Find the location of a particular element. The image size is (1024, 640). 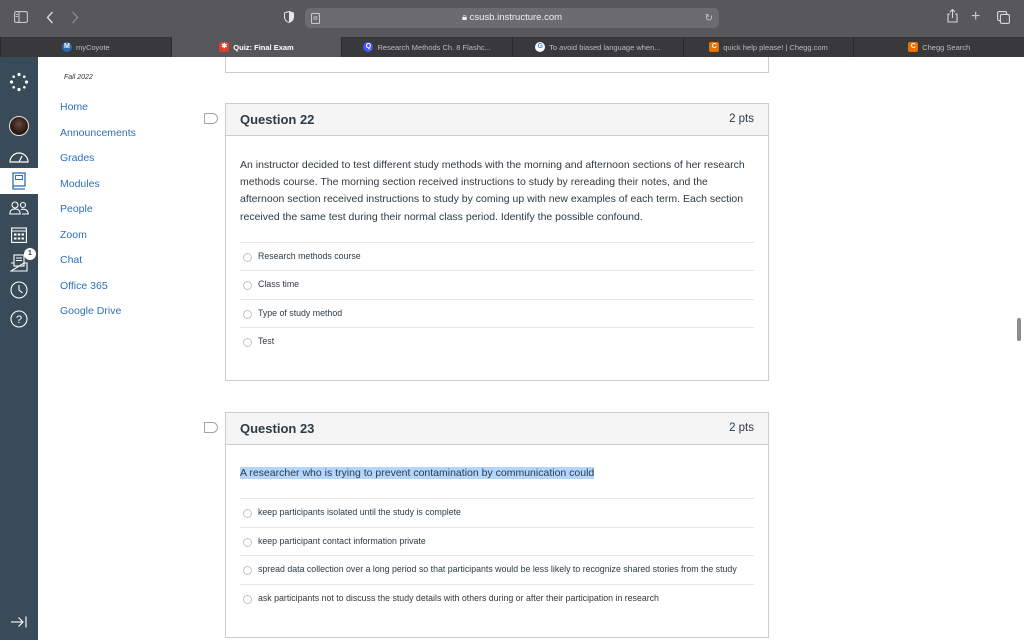

flag-question-22-icon is located at coordinates (211, 118).